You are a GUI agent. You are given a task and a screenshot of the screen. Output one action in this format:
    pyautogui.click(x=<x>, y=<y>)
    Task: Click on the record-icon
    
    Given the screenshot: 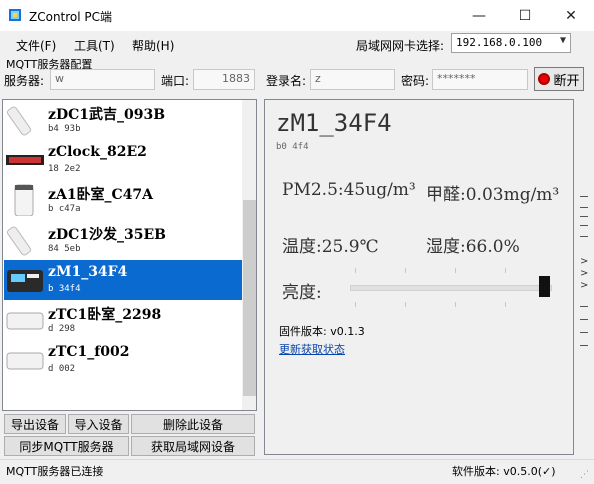 What is the action you would take?
    pyautogui.click(x=544, y=79)
    